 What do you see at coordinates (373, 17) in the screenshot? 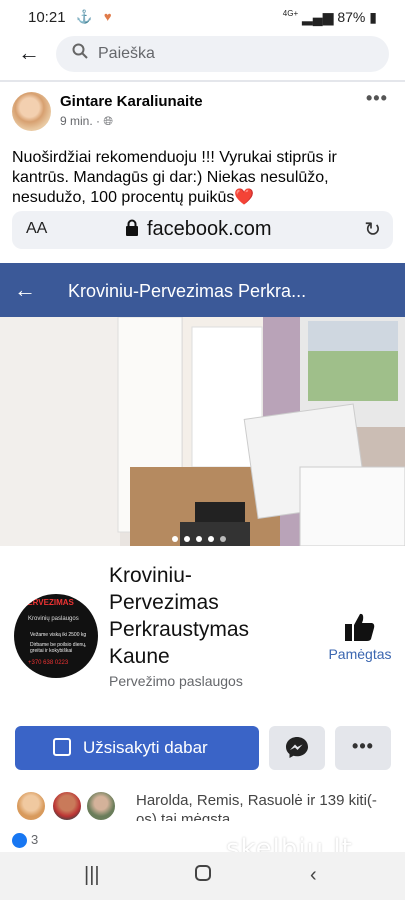
I see `battery-icon: ▮` at bounding box center [373, 17].